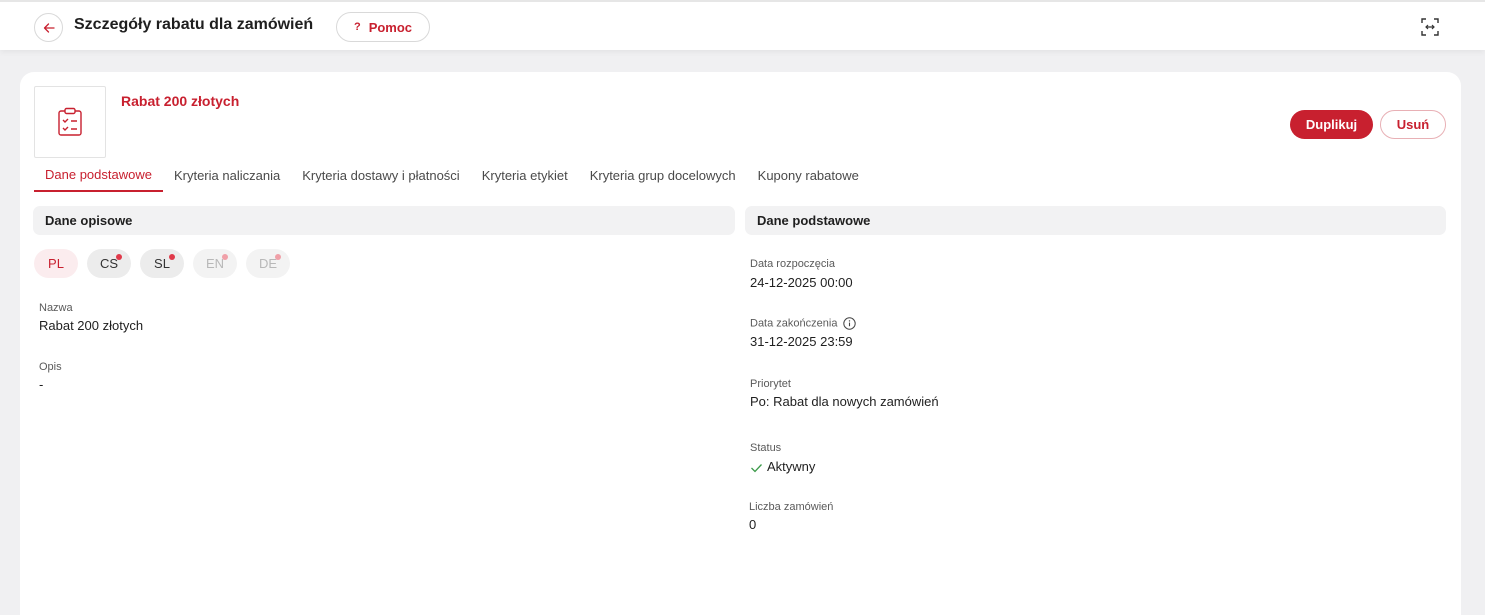 This screenshot has height=615, width=1485. I want to click on help-label: Pomoc, so click(390, 27).